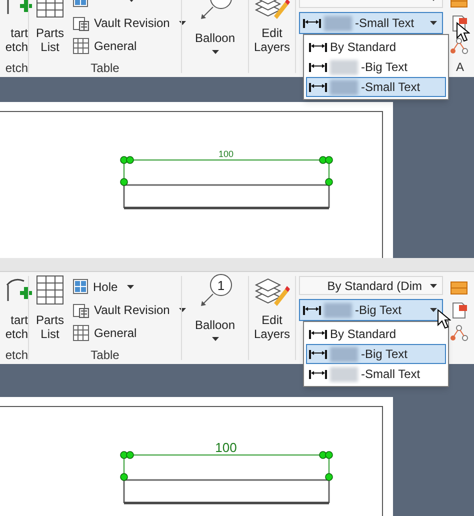  I want to click on balloon-button: Balloon, so click(215, 29).